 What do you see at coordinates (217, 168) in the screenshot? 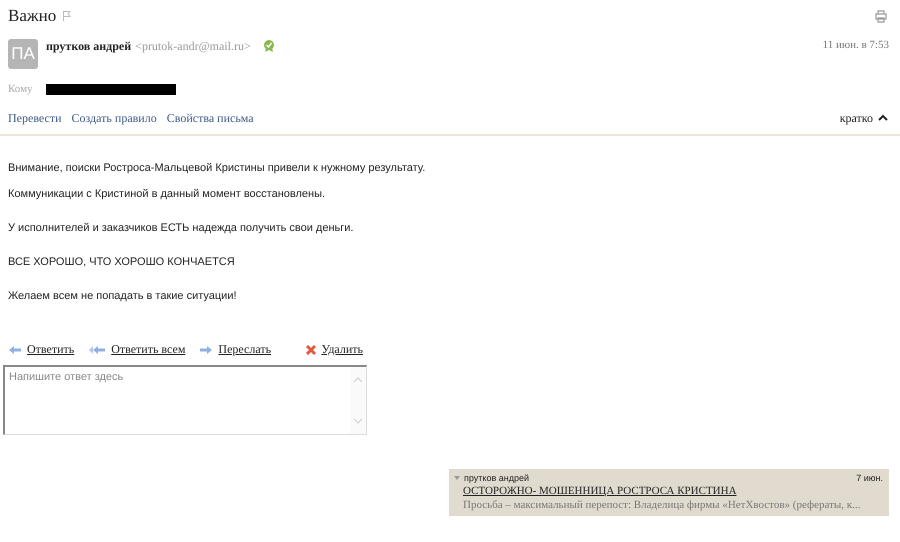
I see `message-paragraph: Внимание, поиски Ростроса-Мальцевой Кристины привели к нужному результату.` at bounding box center [217, 168].